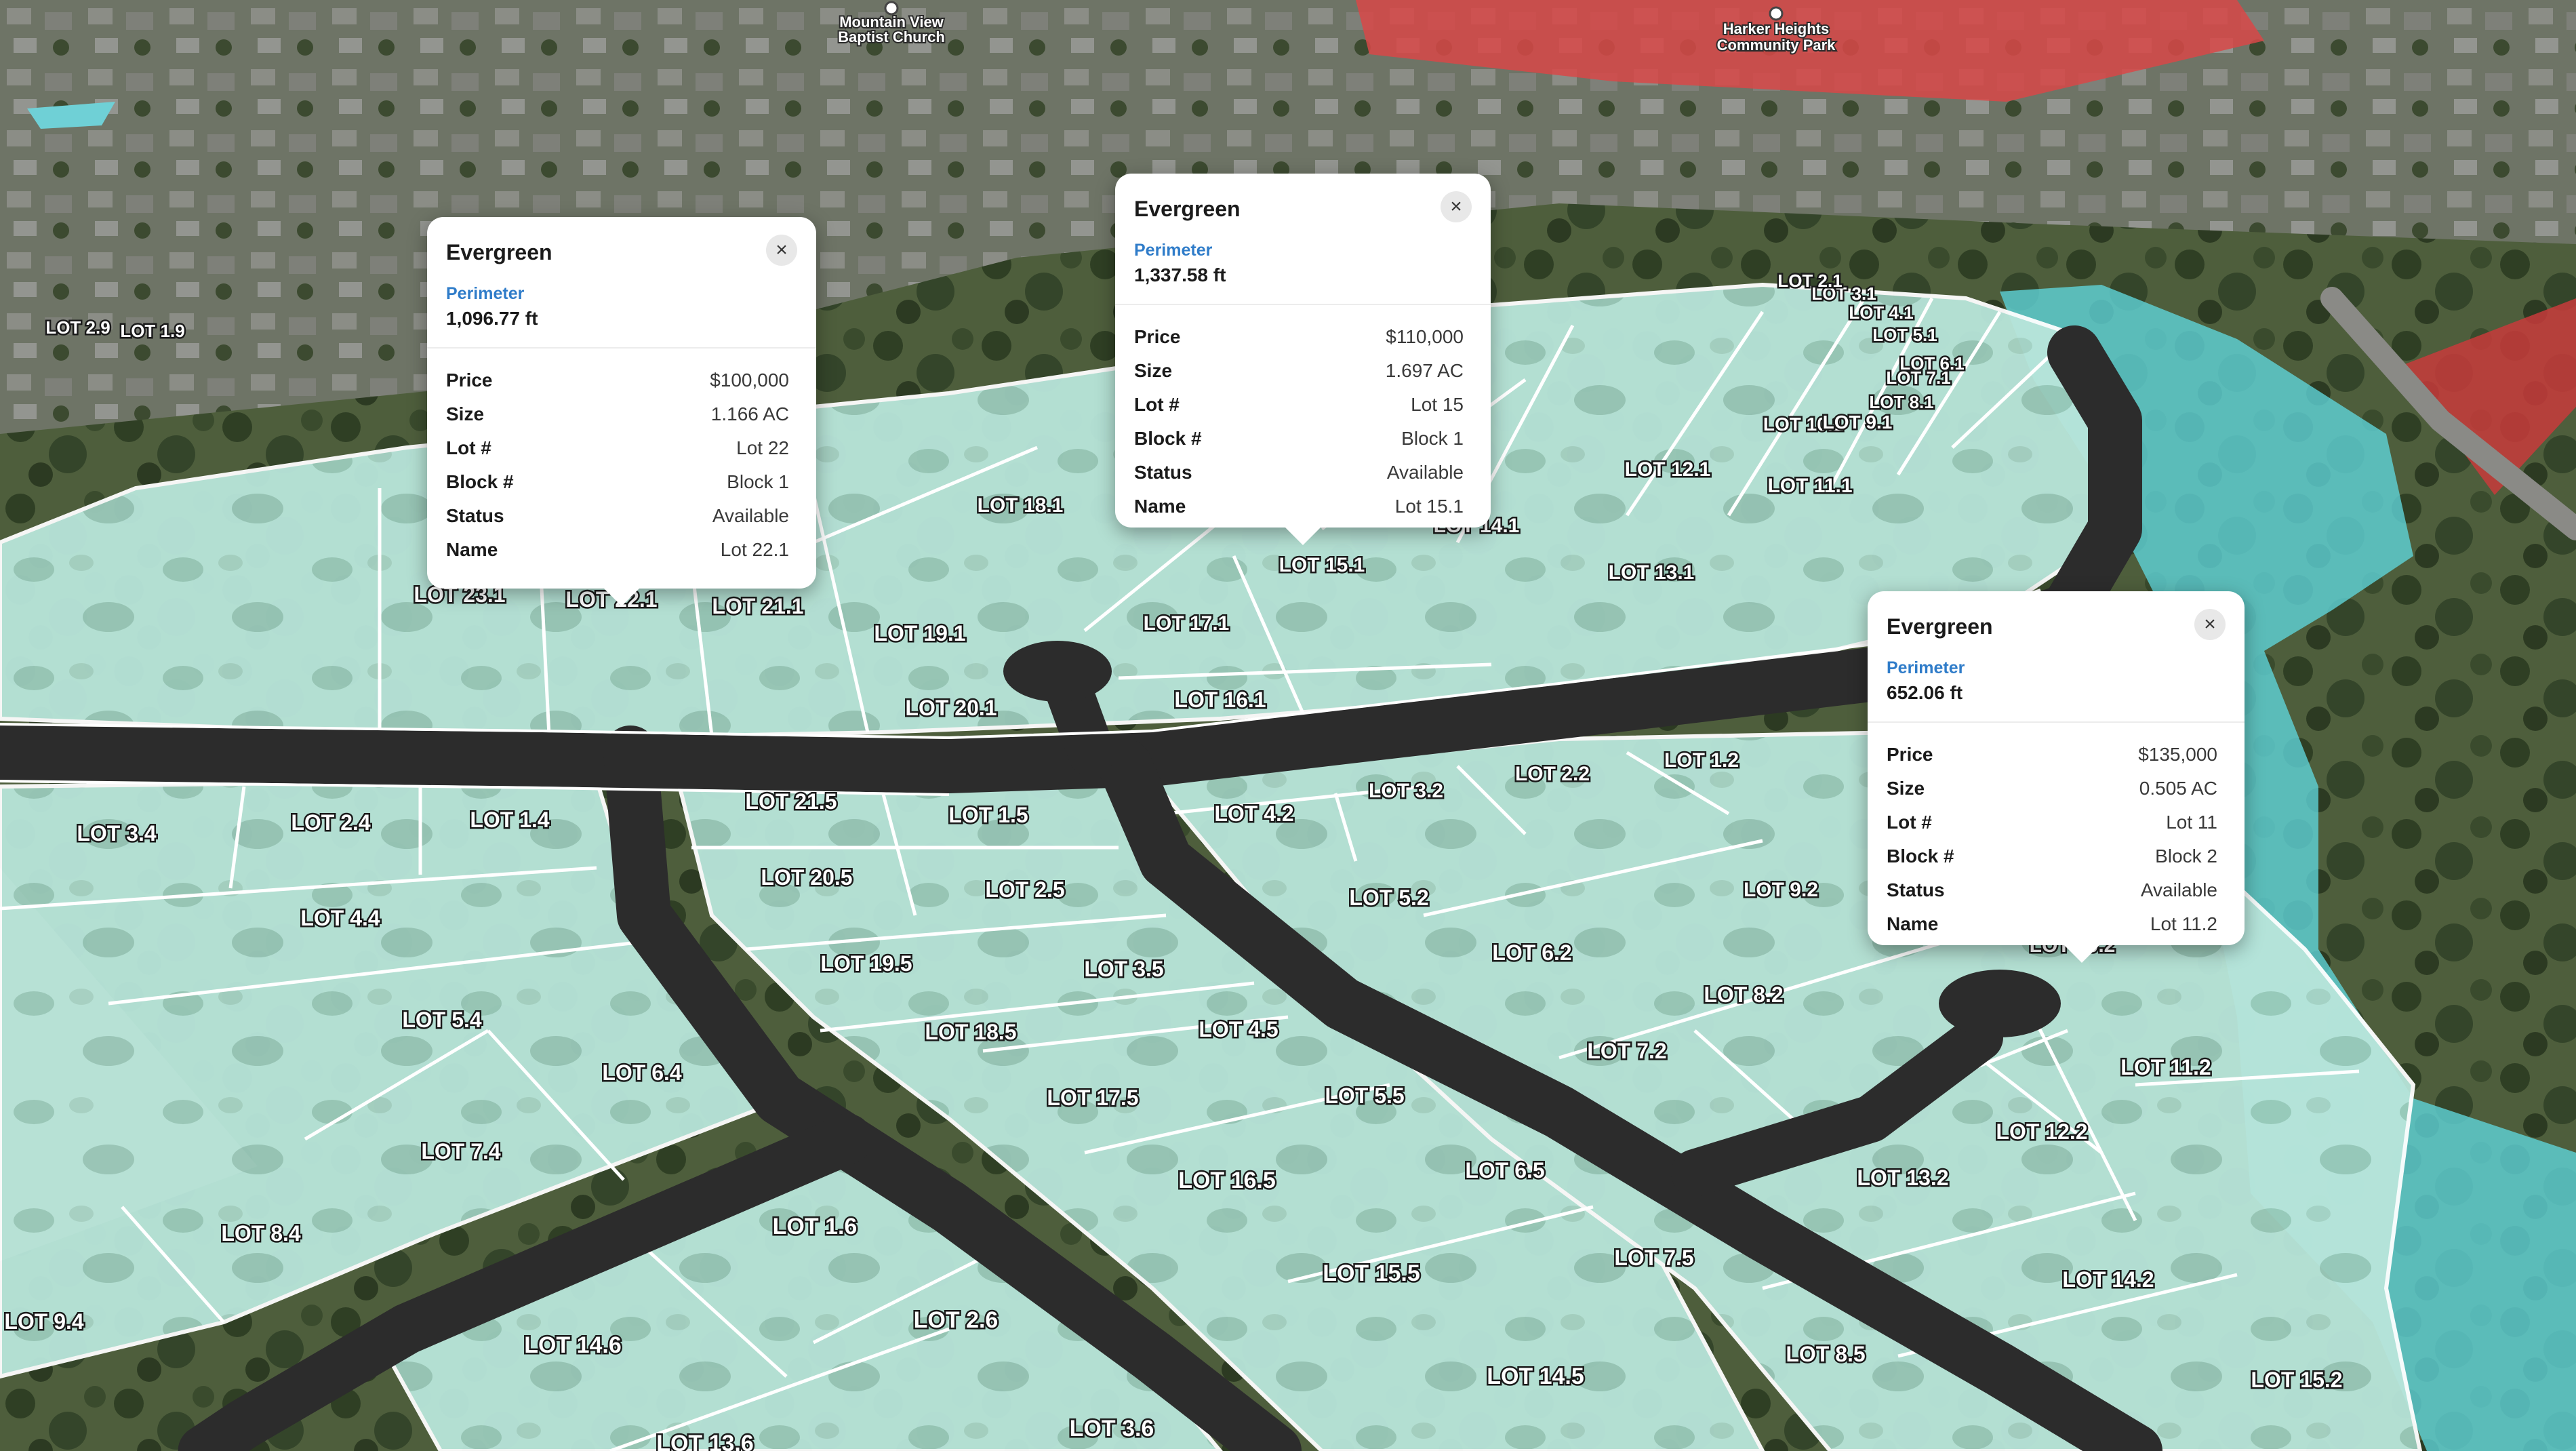 The height and width of the screenshot is (1451, 2576). I want to click on poi-park-line-2: Community Park, so click(1776, 46).